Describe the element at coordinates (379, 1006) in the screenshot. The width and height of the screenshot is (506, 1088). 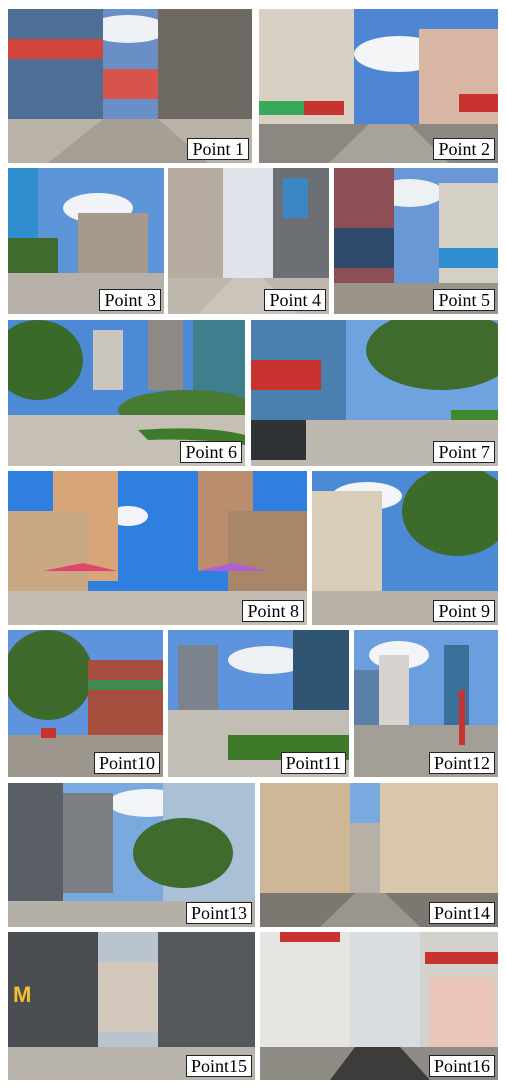
I see `photo-point-16: Point16` at that location.